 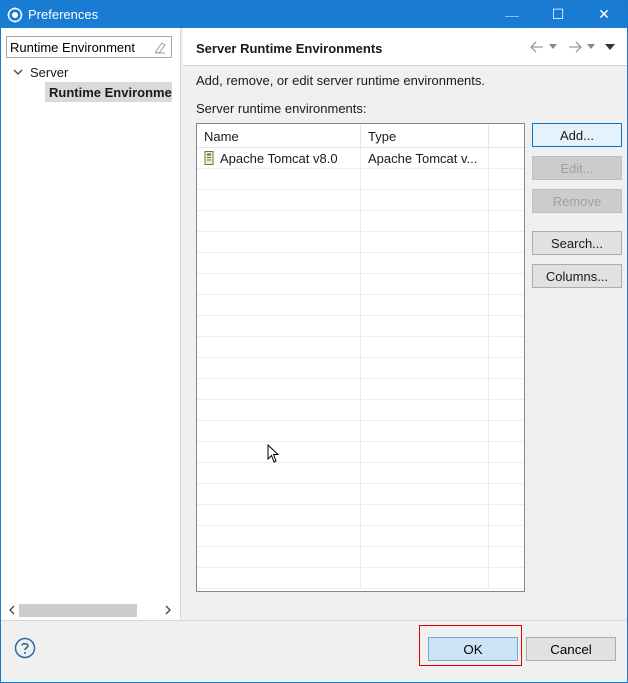 I want to click on eclipse-icon, so click(x=15, y=15).